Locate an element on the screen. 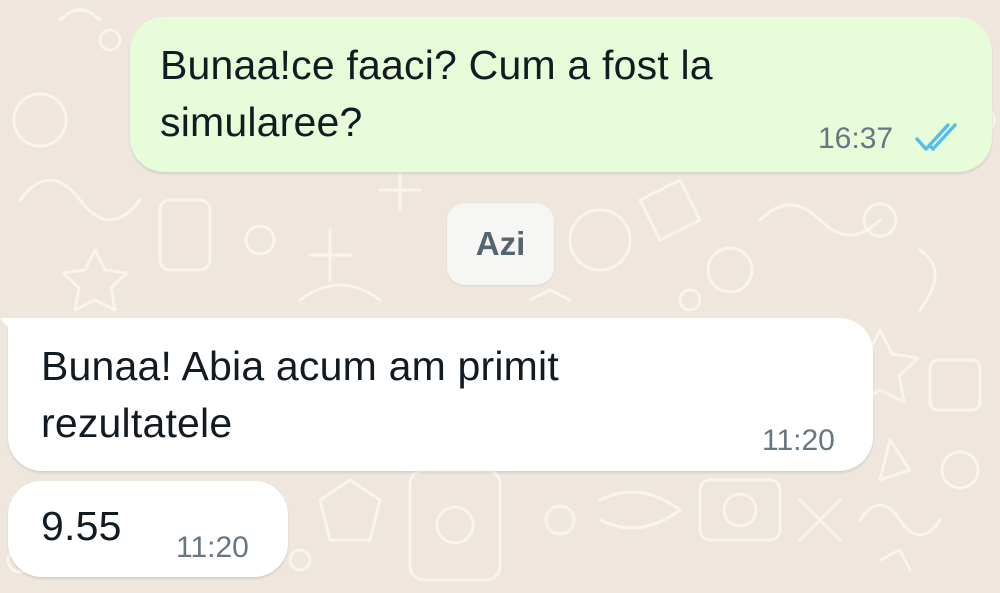 Image resolution: width=1000 pixels, height=593 pixels. date-separator-chip: Azi is located at coordinates (500, 244).